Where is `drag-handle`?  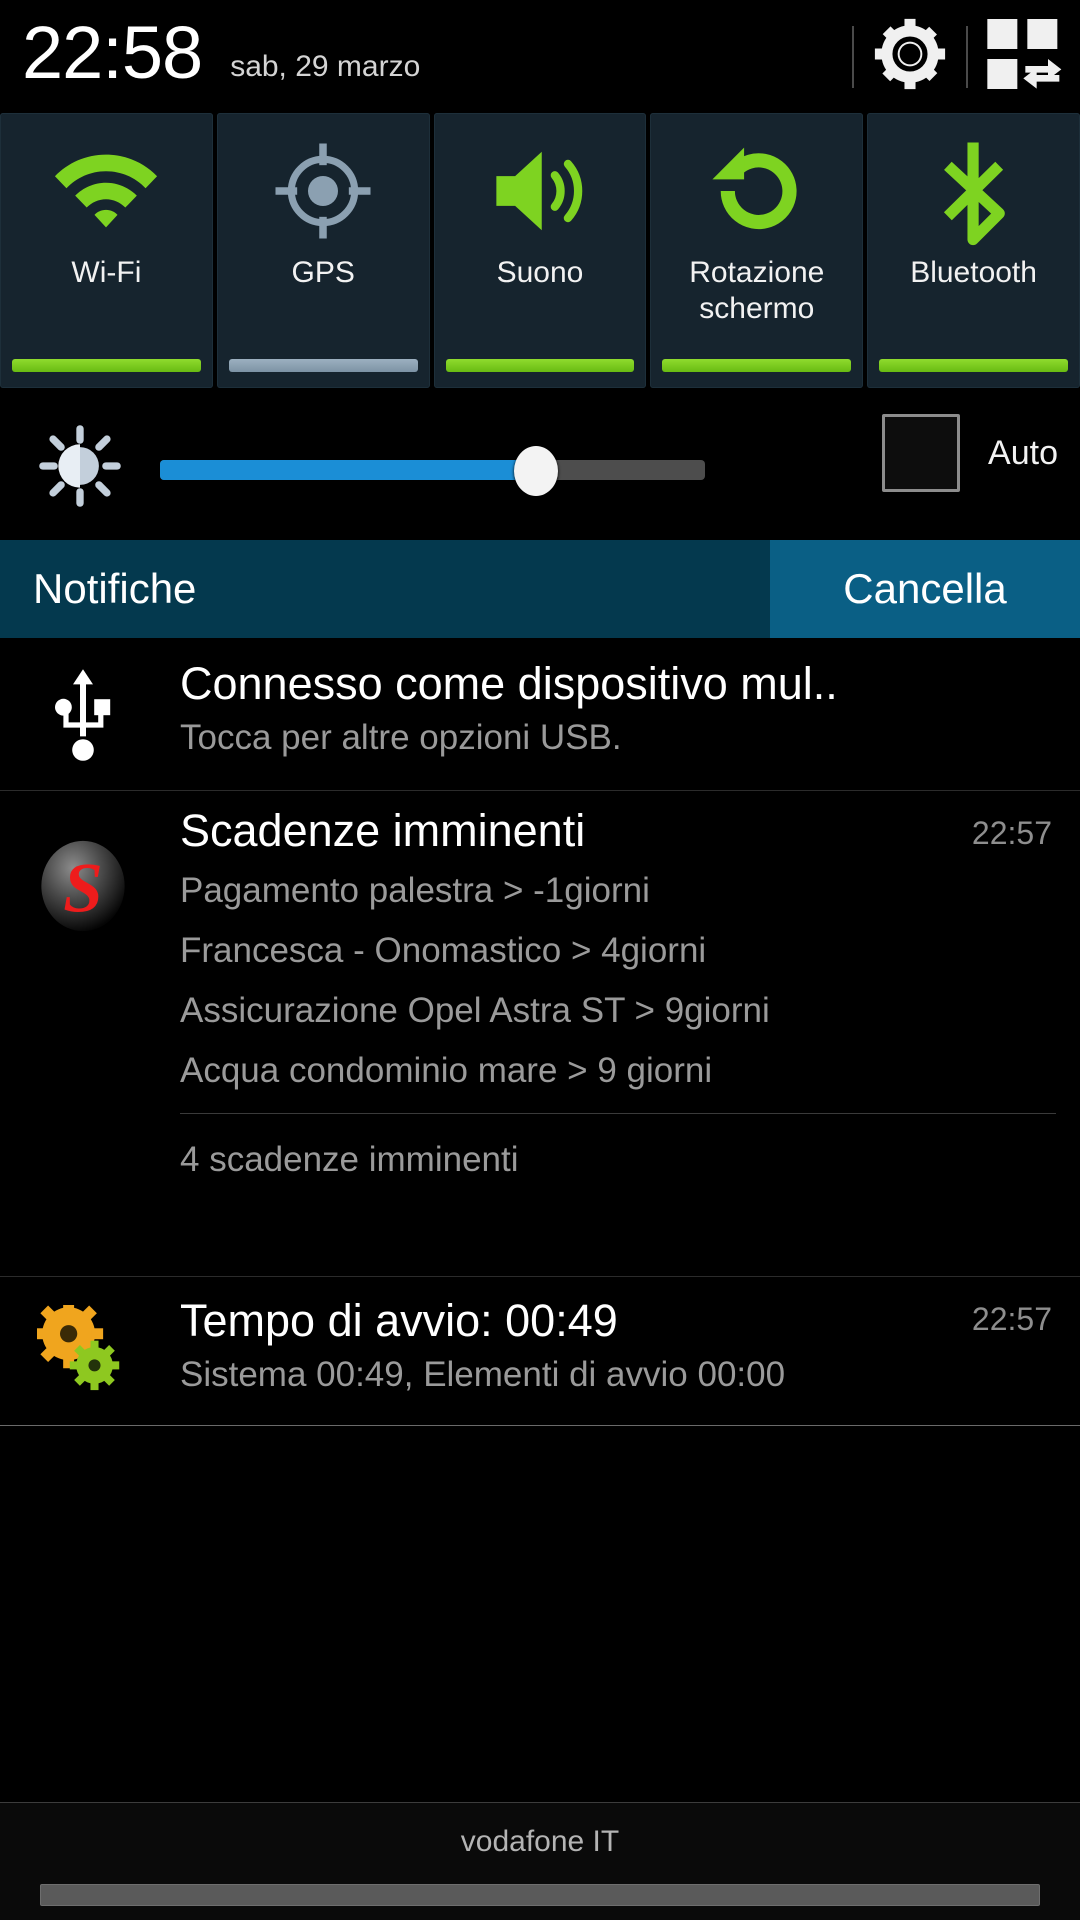
drag-handle is located at coordinates (540, 1895).